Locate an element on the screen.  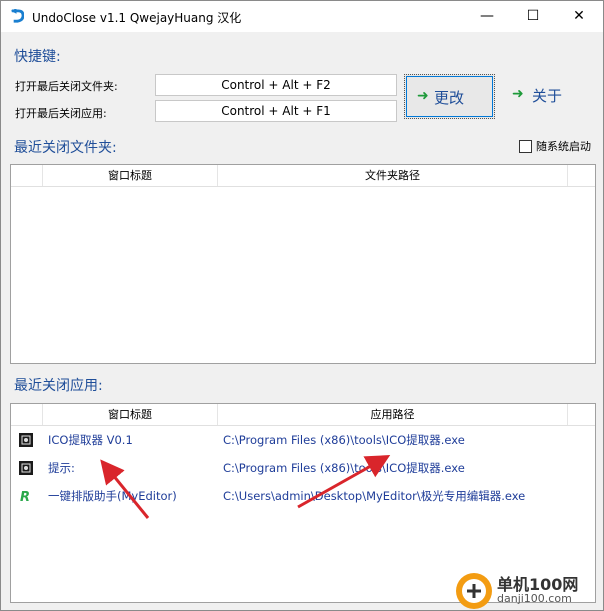
autostart-label: 随系统启动 is located at coordinates (563, 146).